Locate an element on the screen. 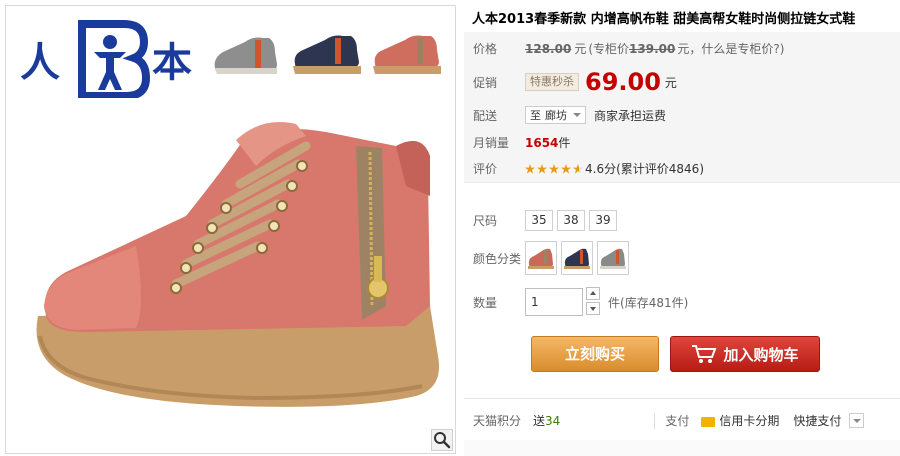 This screenshot has height=456, width=900. magnifier-icon is located at coordinates (442, 440).